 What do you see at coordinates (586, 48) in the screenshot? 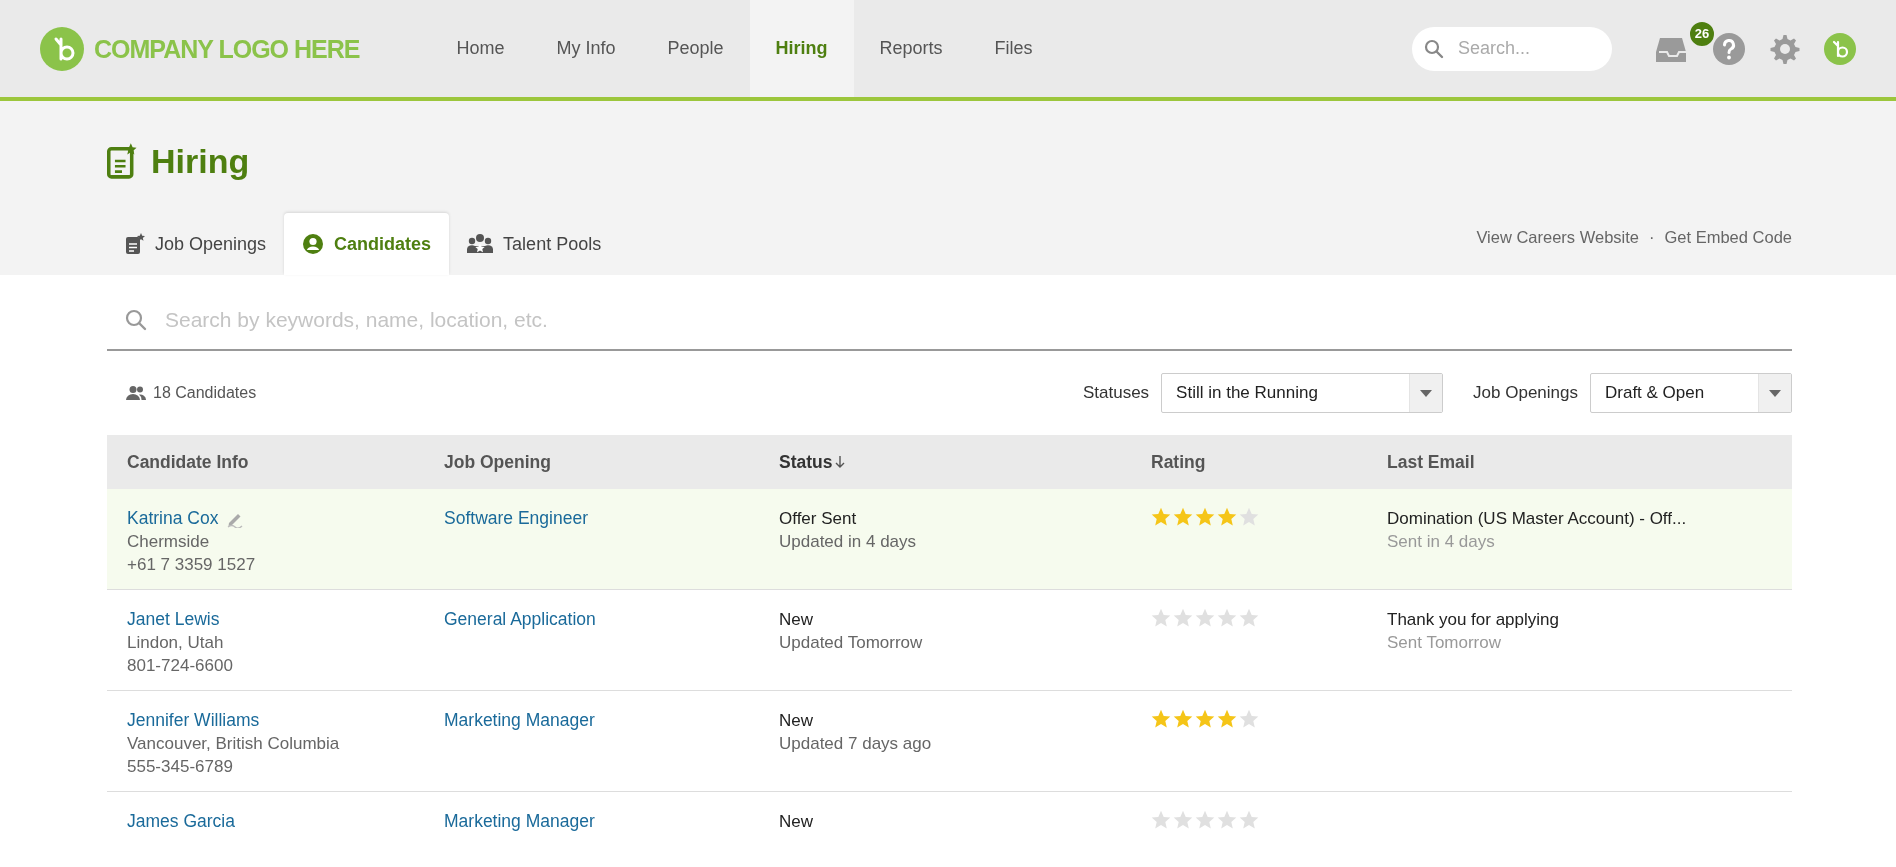
I see `nav-item: My Info` at bounding box center [586, 48].